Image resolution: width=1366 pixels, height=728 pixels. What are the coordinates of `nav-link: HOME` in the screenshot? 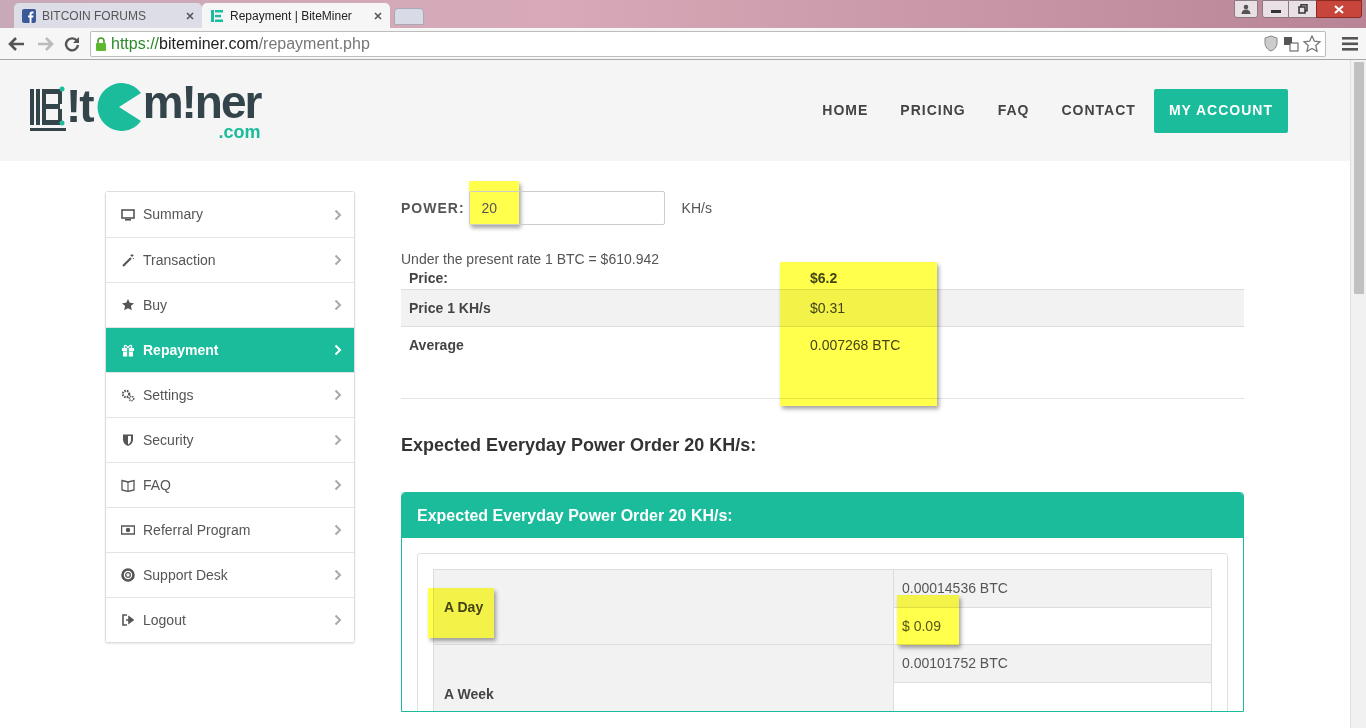 It's located at (845, 110).